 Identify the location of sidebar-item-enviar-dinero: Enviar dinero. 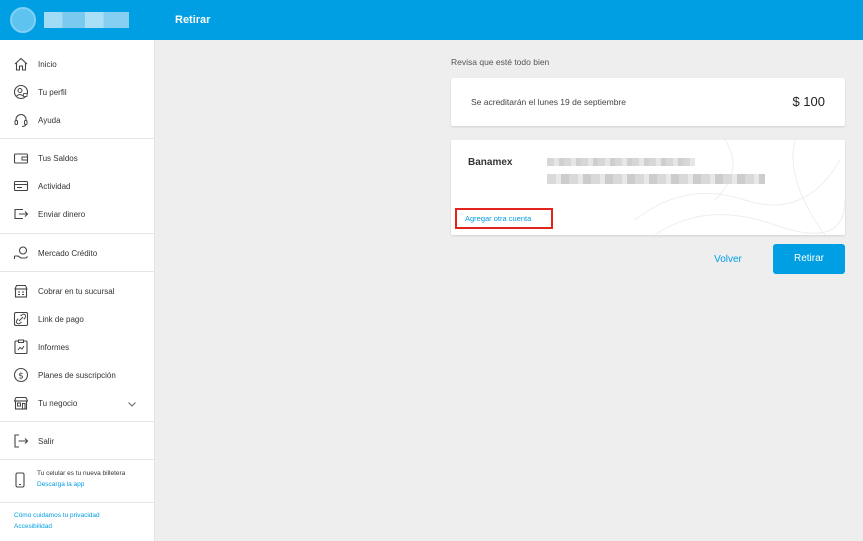
(77, 214).